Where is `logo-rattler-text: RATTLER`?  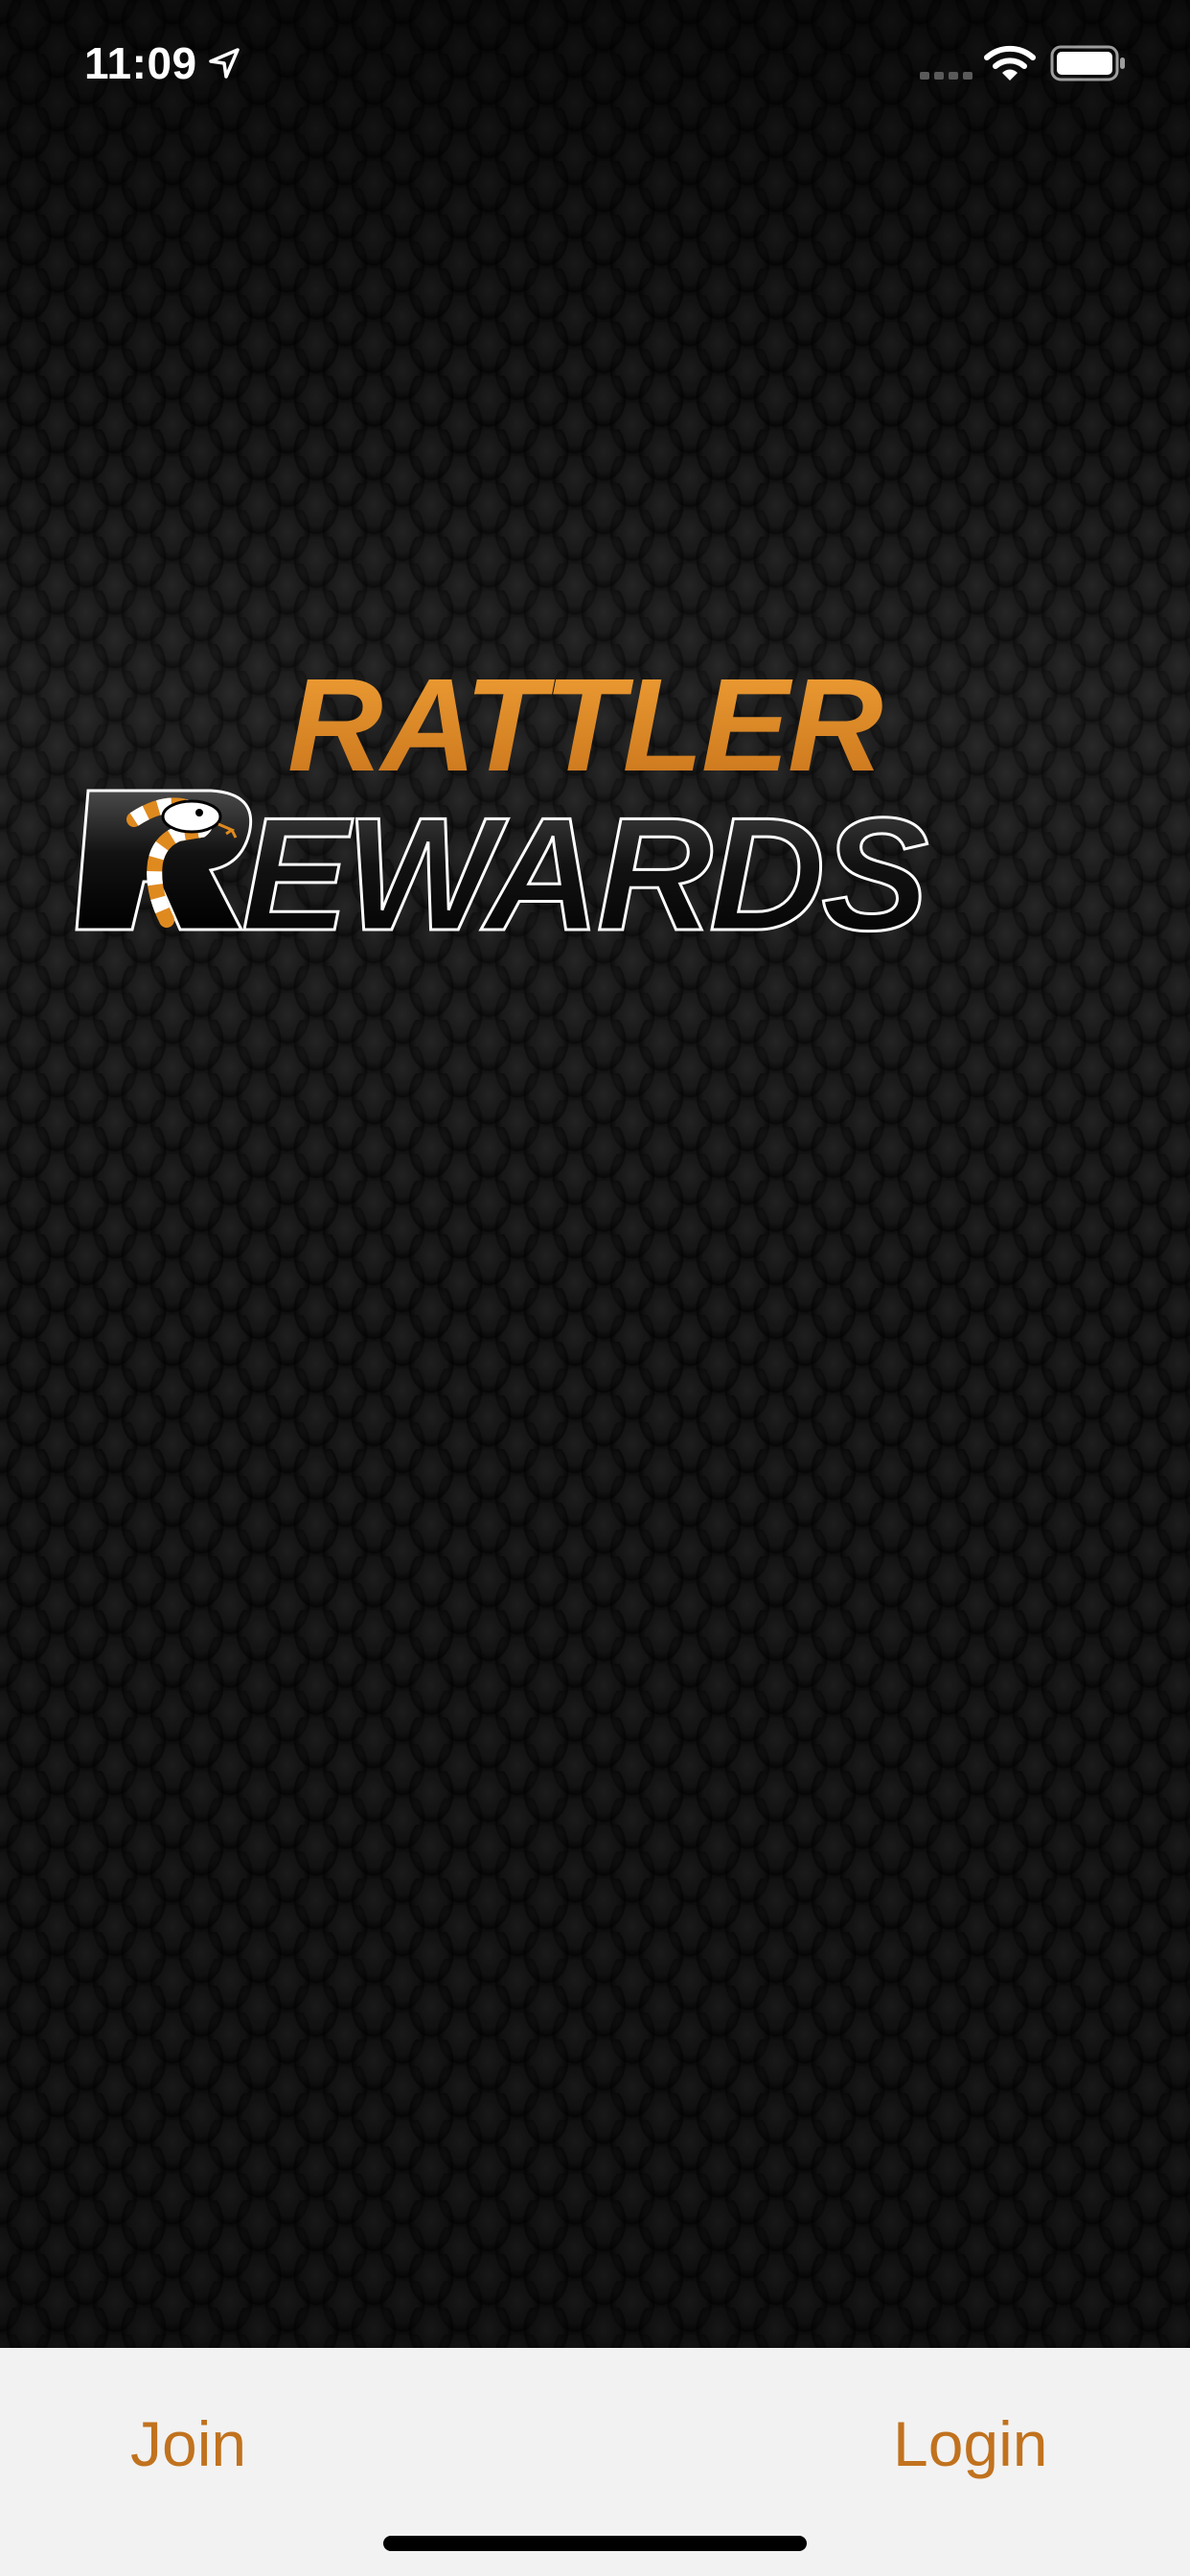 logo-rattler-text: RATTLER is located at coordinates (585, 725).